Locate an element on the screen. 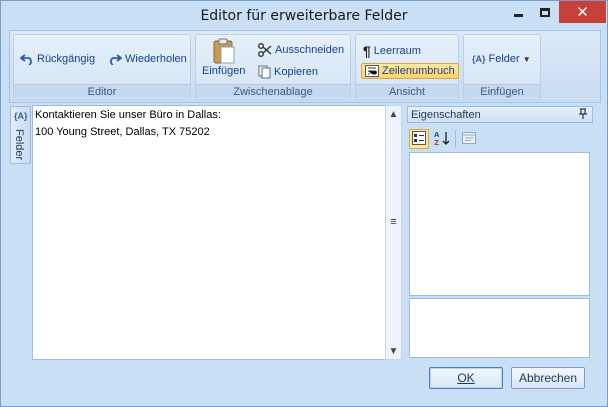 This screenshot has height=407, width=608. scissors-icon is located at coordinates (265, 50).